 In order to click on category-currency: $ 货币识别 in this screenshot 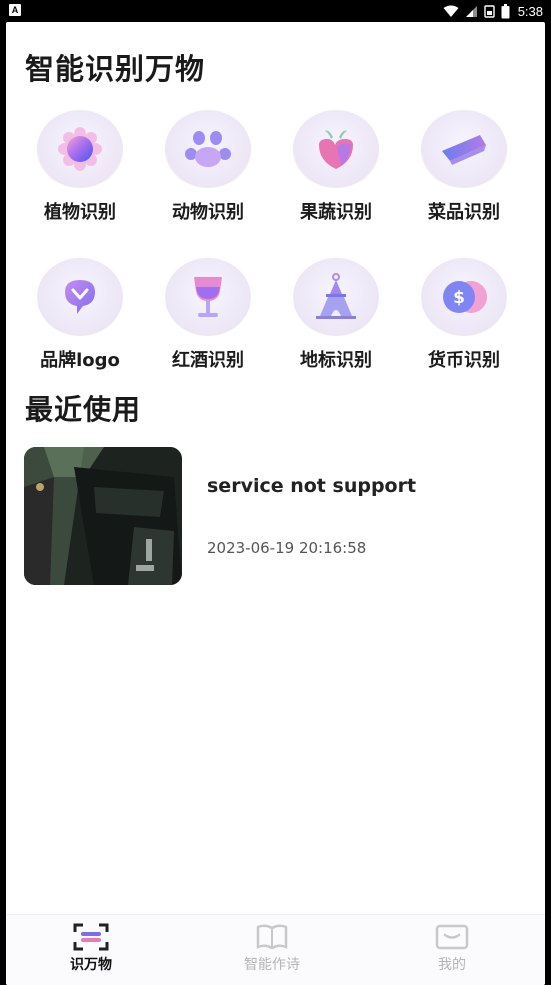, I will do `click(464, 315)`.